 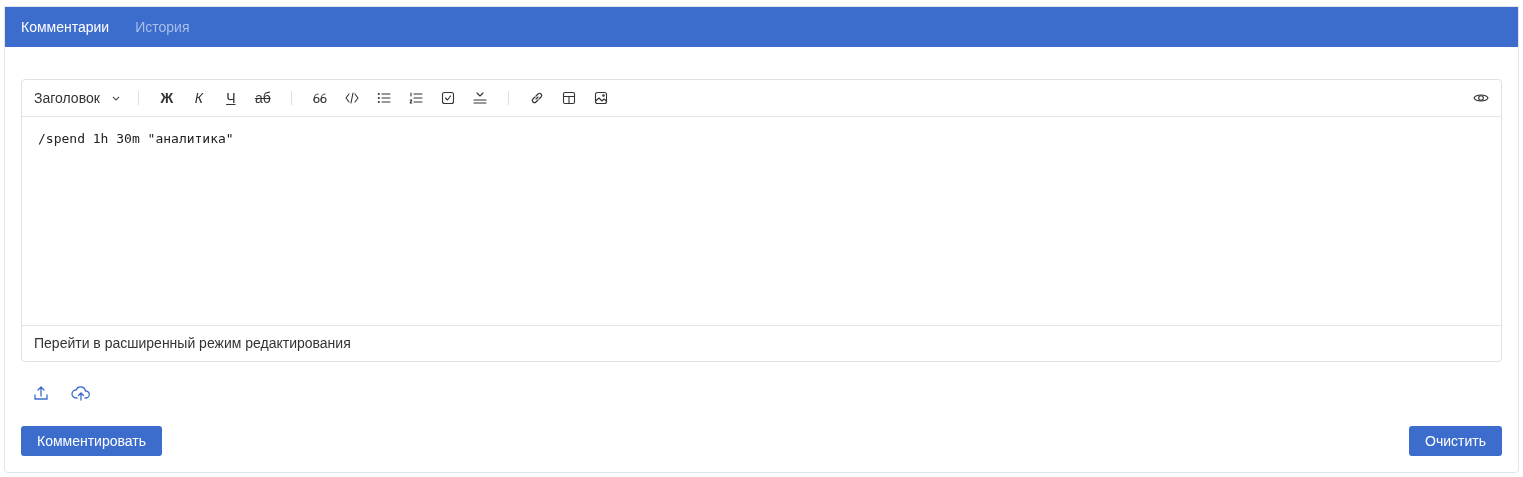 What do you see at coordinates (41, 393) in the screenshot?
I see `upload-icon` at bounding box center [41, 393].